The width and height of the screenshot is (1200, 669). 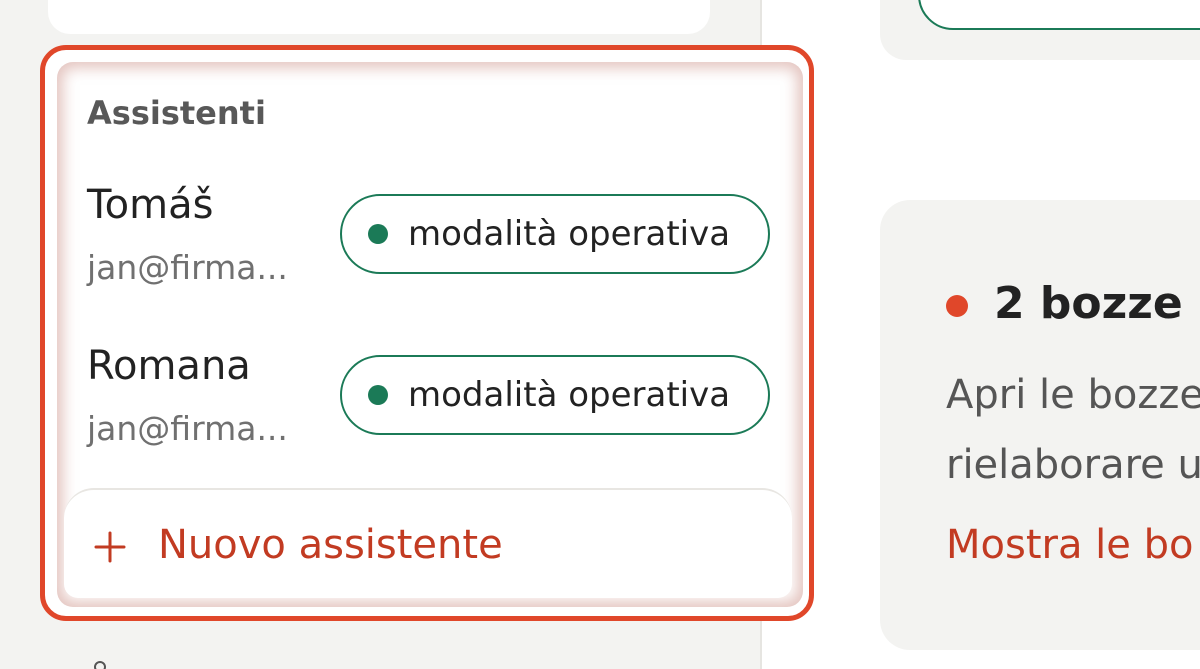 I want to click on drafts-title: 2 bozze p, so click(x=1097, y=303).